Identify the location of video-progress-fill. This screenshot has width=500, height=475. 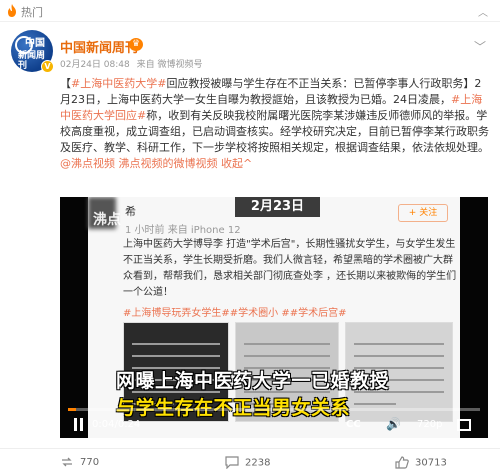
(72, 409).